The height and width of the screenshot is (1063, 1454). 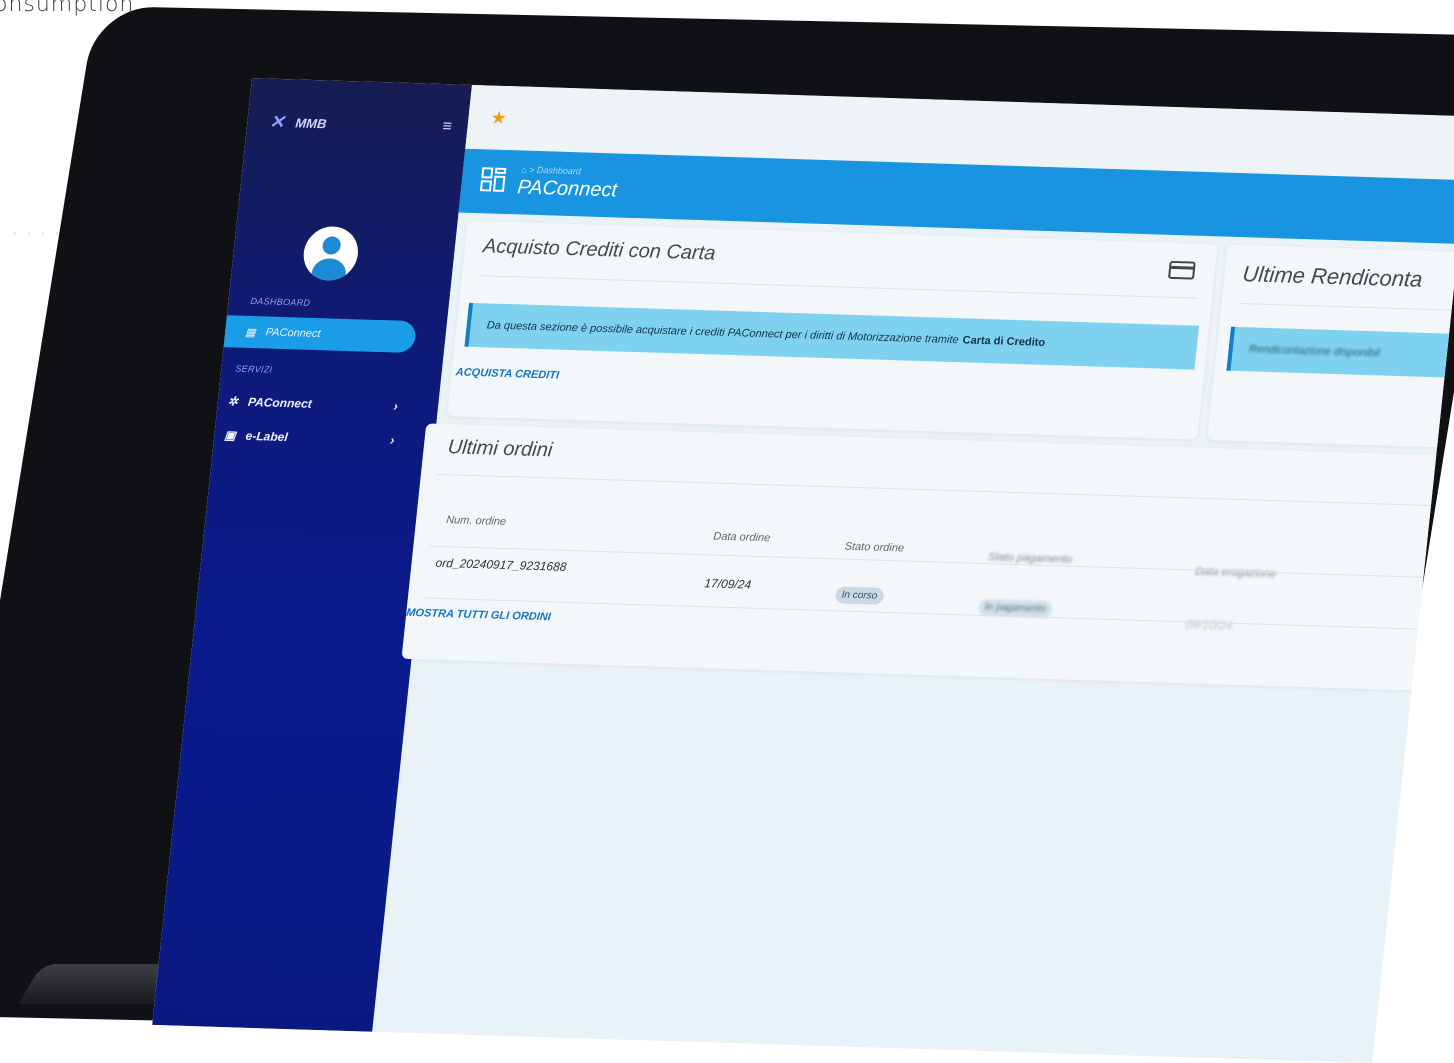 I want to click on brand: ✕ MMB, so click(x=298, y=122).